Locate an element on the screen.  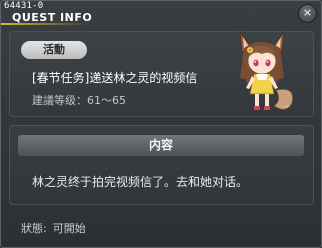
npc-portrait-icon is located at coordinates (266, 70).